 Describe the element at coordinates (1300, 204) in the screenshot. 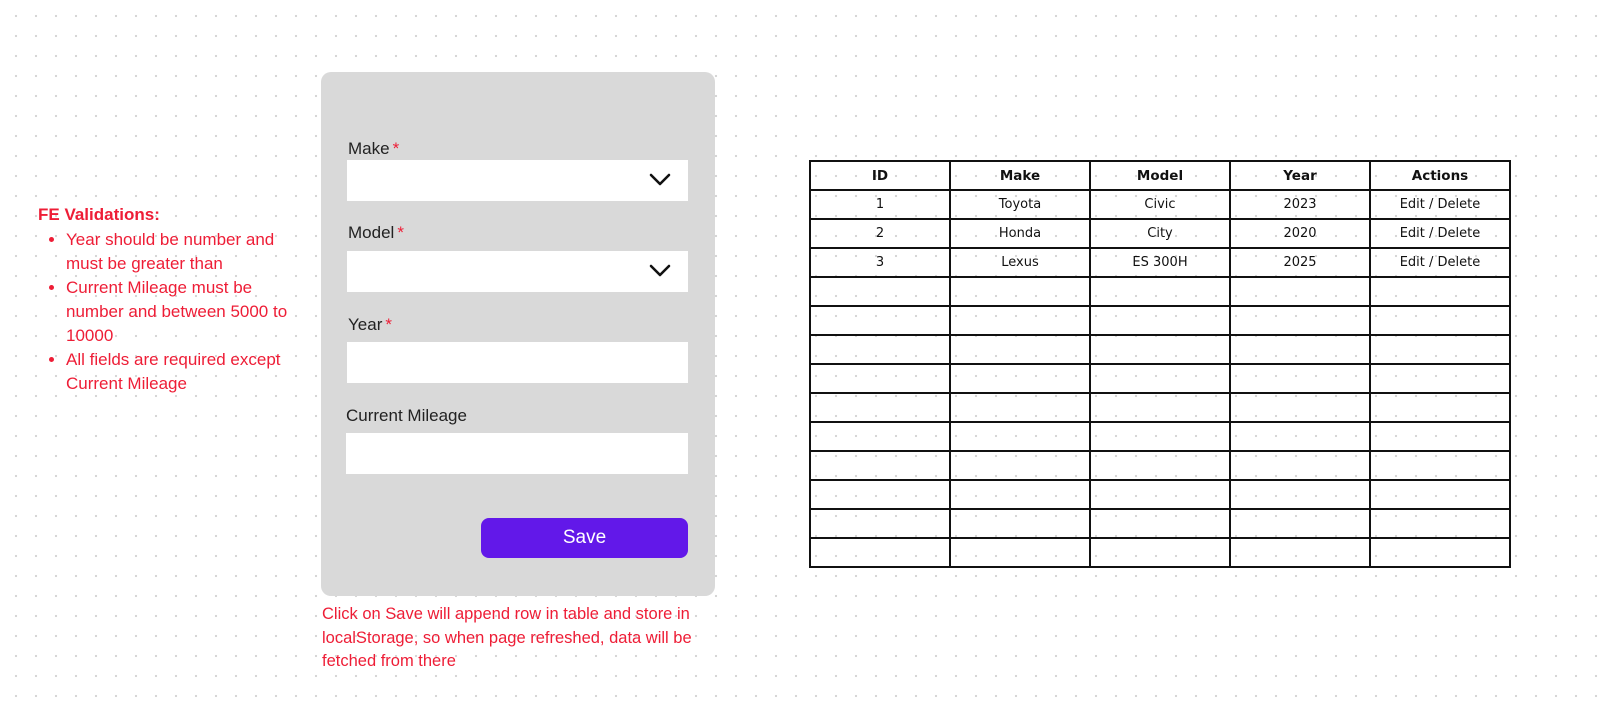

I see `table-cell-year: 2023` at that location.